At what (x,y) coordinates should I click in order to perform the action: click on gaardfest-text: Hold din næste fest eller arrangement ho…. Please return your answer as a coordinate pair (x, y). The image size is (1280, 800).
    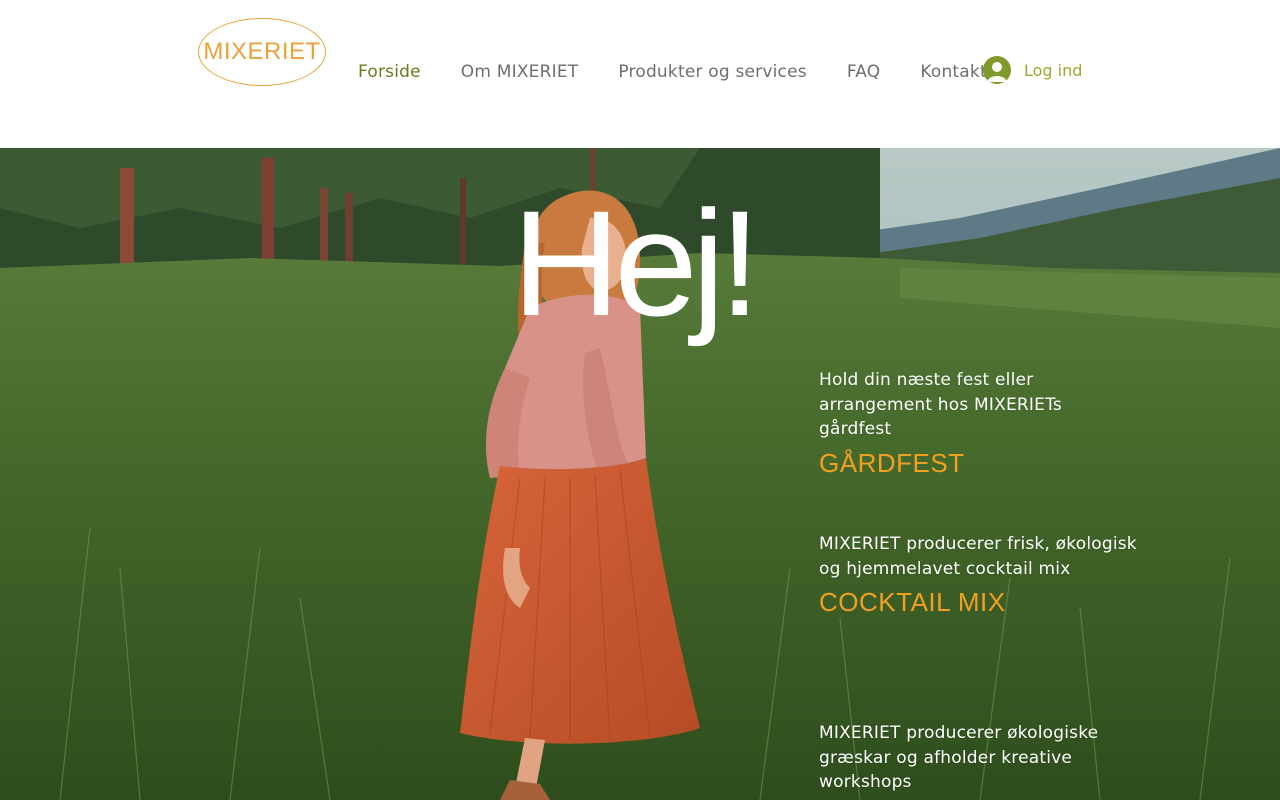
    Looking at the image, I should click on (940, 404).